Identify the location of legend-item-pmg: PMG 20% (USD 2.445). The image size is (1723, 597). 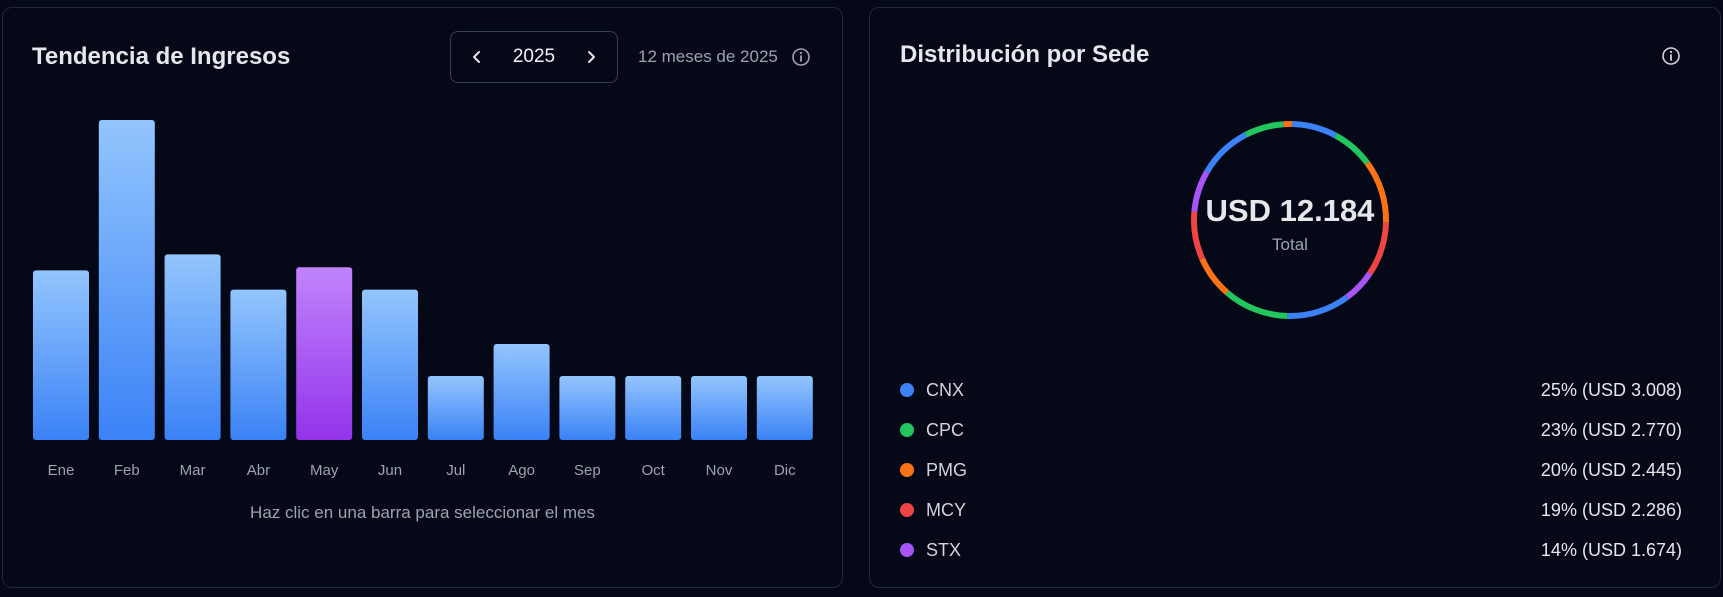
(1291, 470).